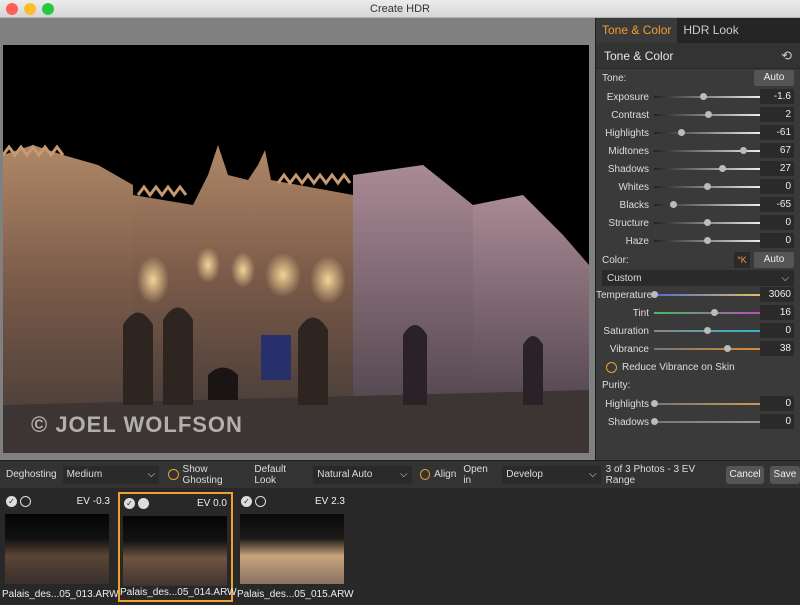 This screenshot has height=605, width=800. I want to click on thumbnail-3: ✓ EV 2.3 Palais_des...05_015.ARW, so click(295, 547).